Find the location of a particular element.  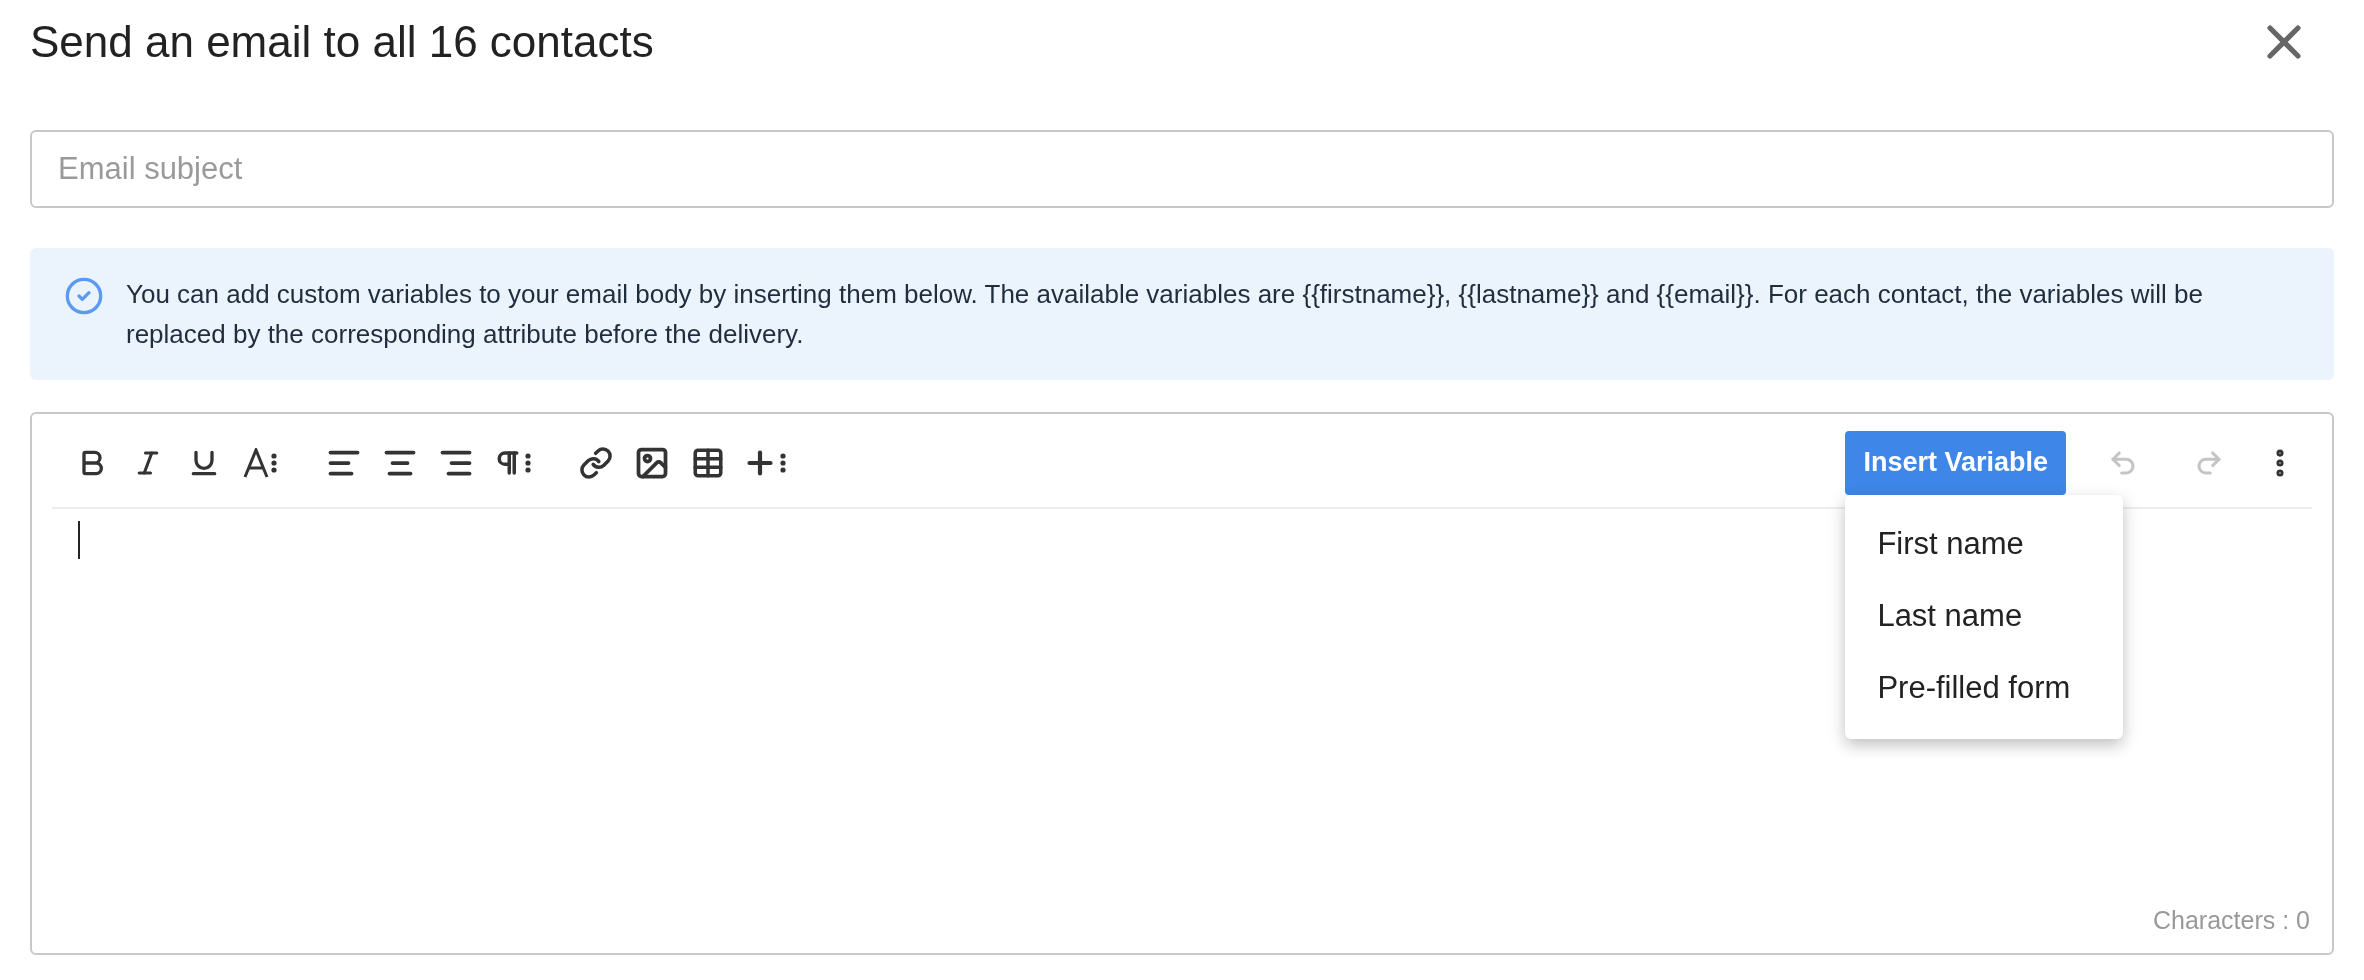

menu-item: Last name is located at coordinates (1984, 616).